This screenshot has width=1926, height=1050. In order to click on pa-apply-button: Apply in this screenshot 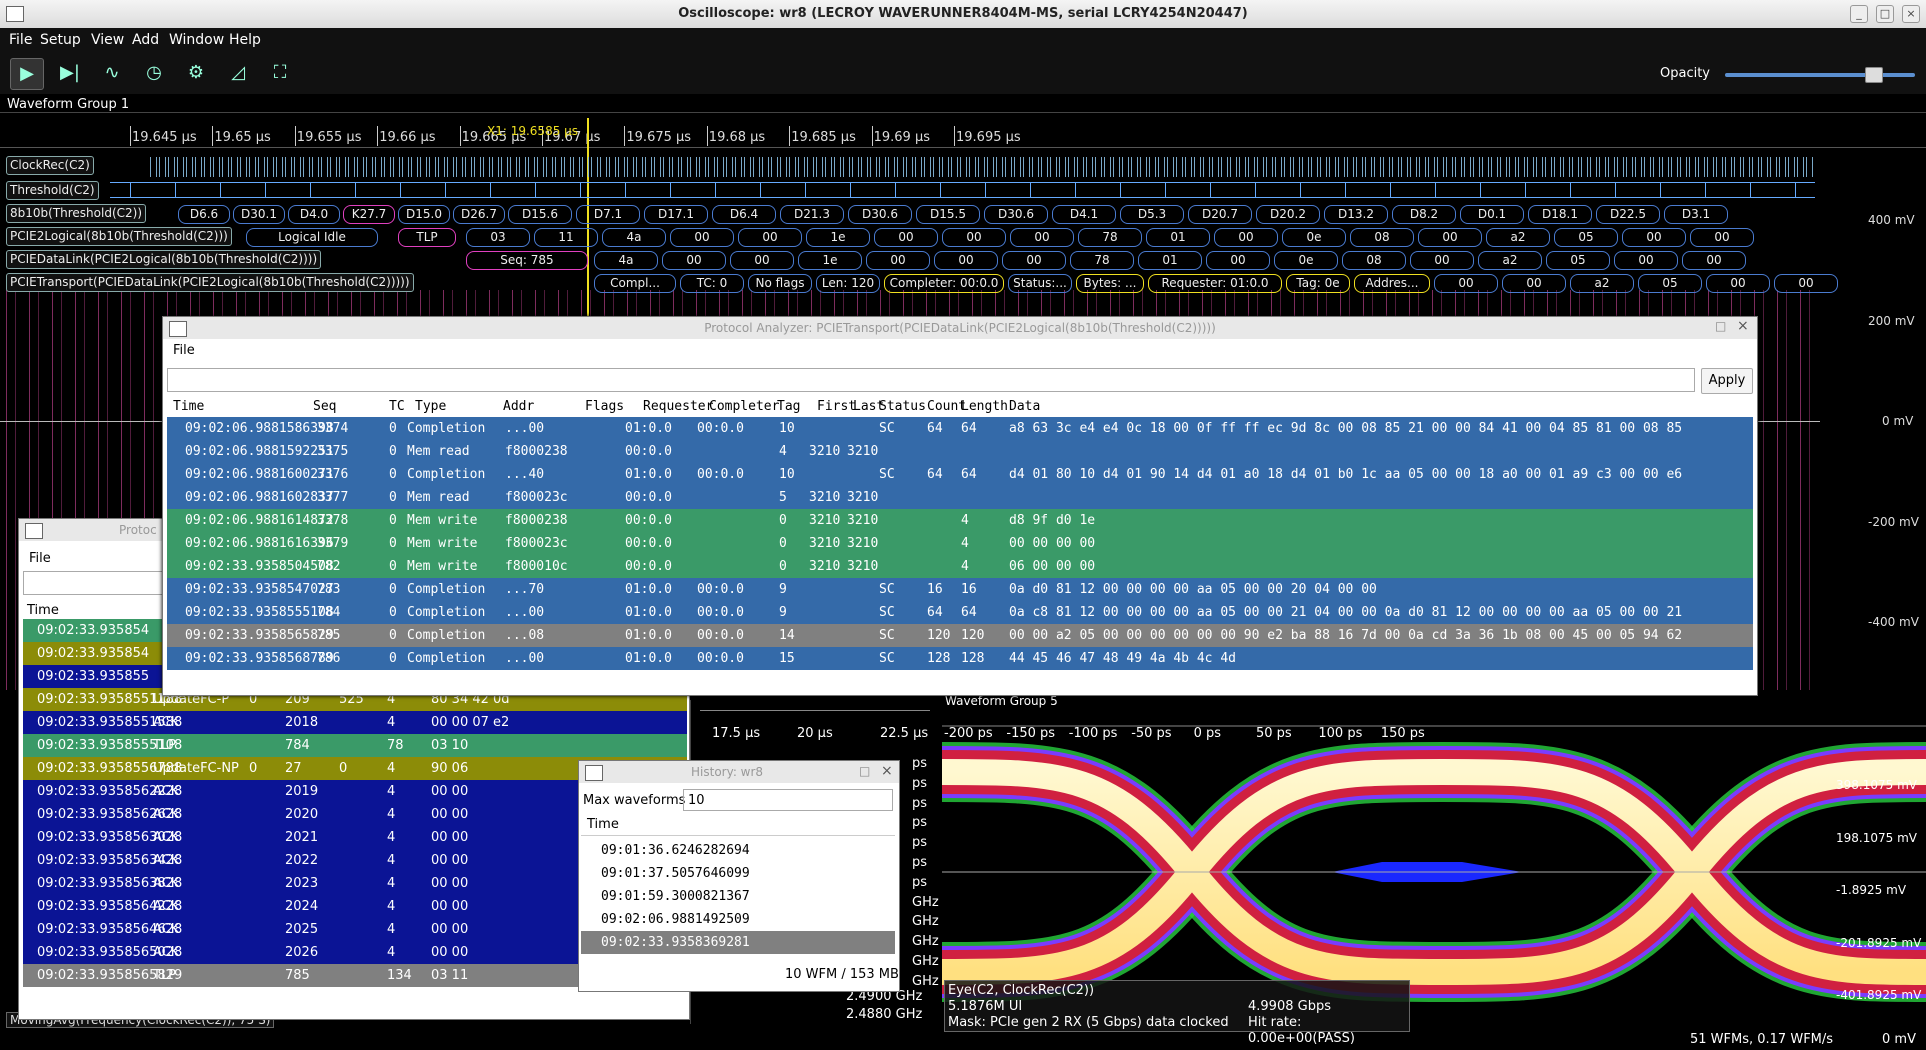, I will do `click(1727, 381)`.